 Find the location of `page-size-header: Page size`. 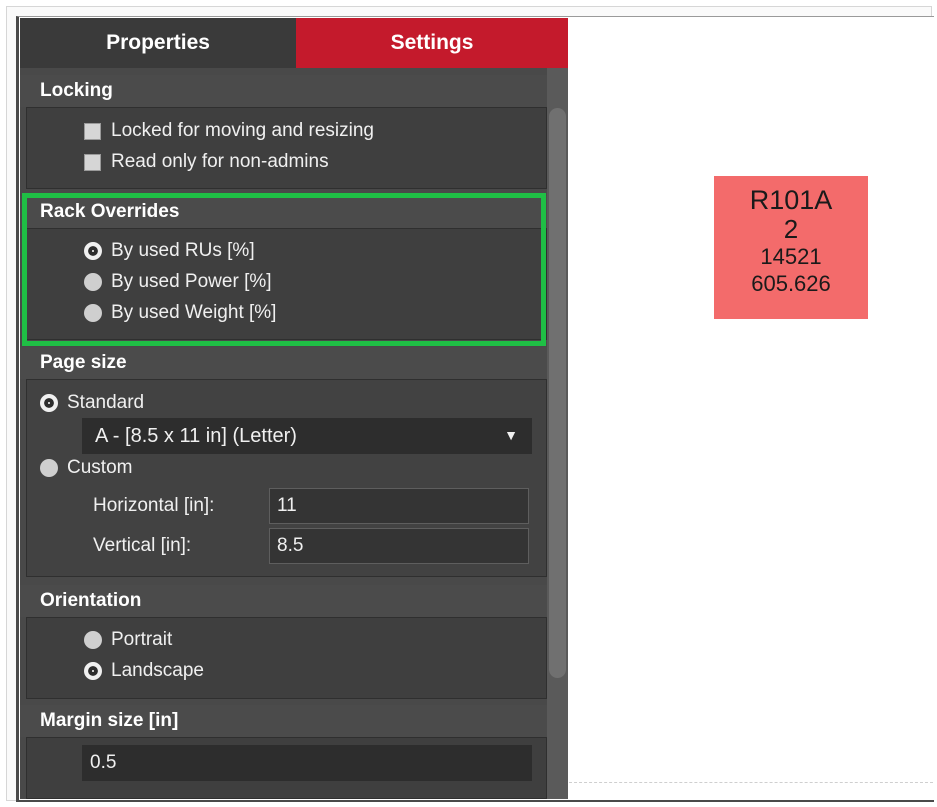

page-size-header: Page size is located at coordinates (283, 363).